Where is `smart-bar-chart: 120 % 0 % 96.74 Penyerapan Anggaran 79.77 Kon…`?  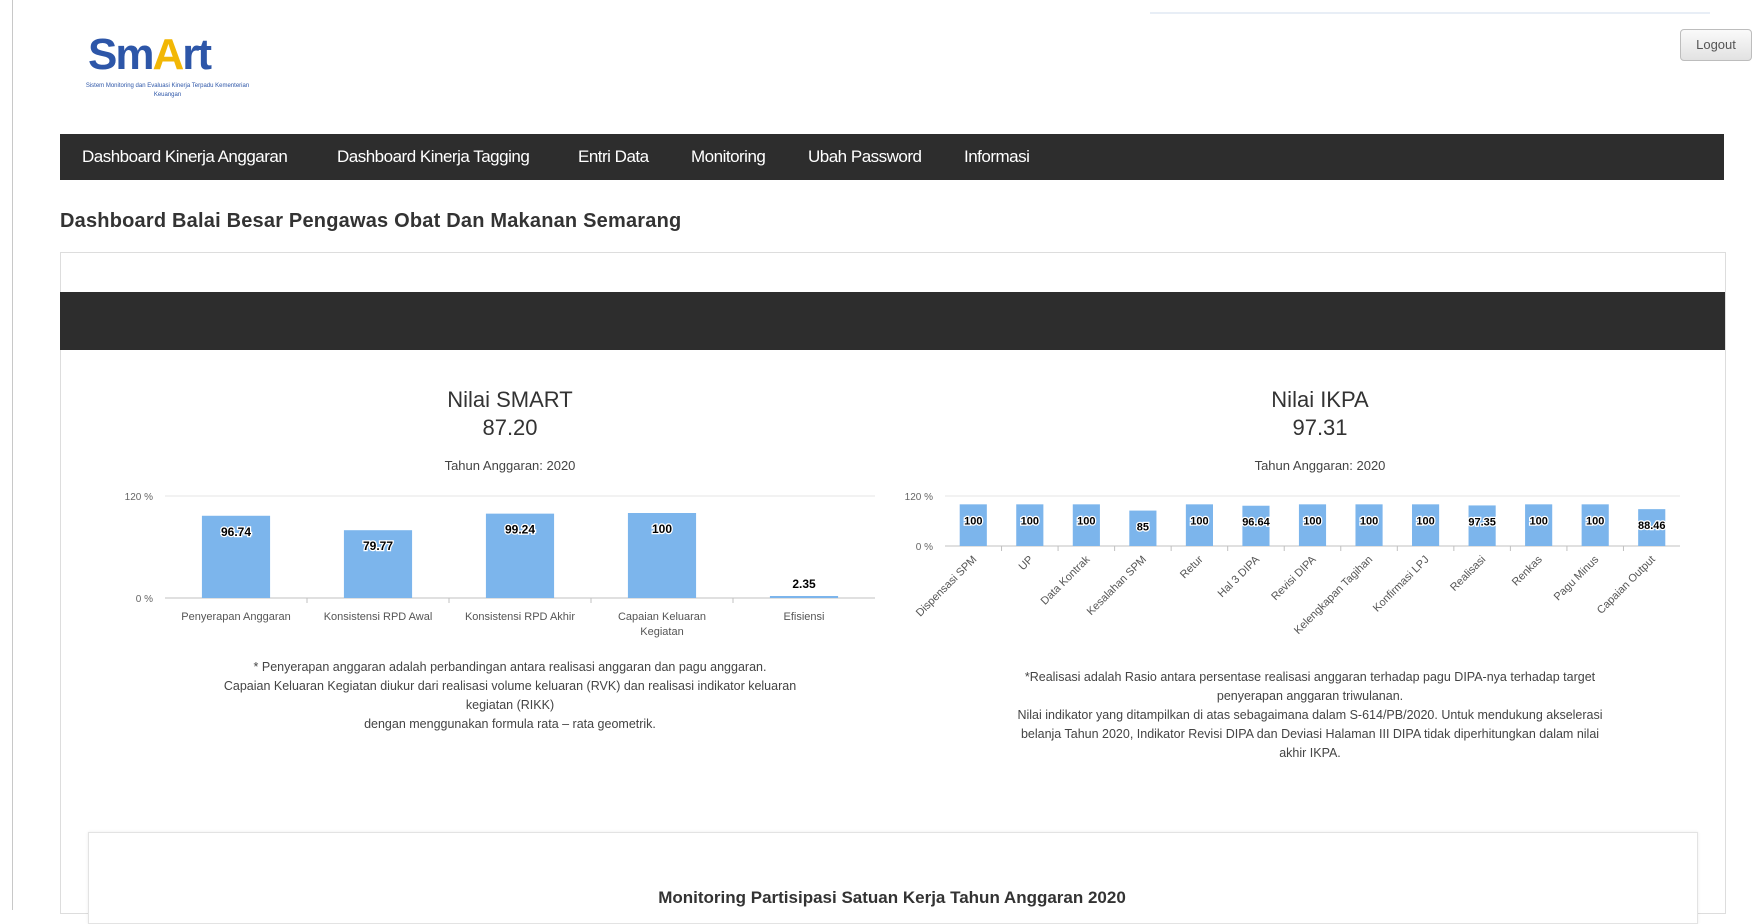 smart-bar-chart: 120 % 0 % 96.74 Penyerapan Anggaran 79.77 Kon… is located at coordinates (500, 565).